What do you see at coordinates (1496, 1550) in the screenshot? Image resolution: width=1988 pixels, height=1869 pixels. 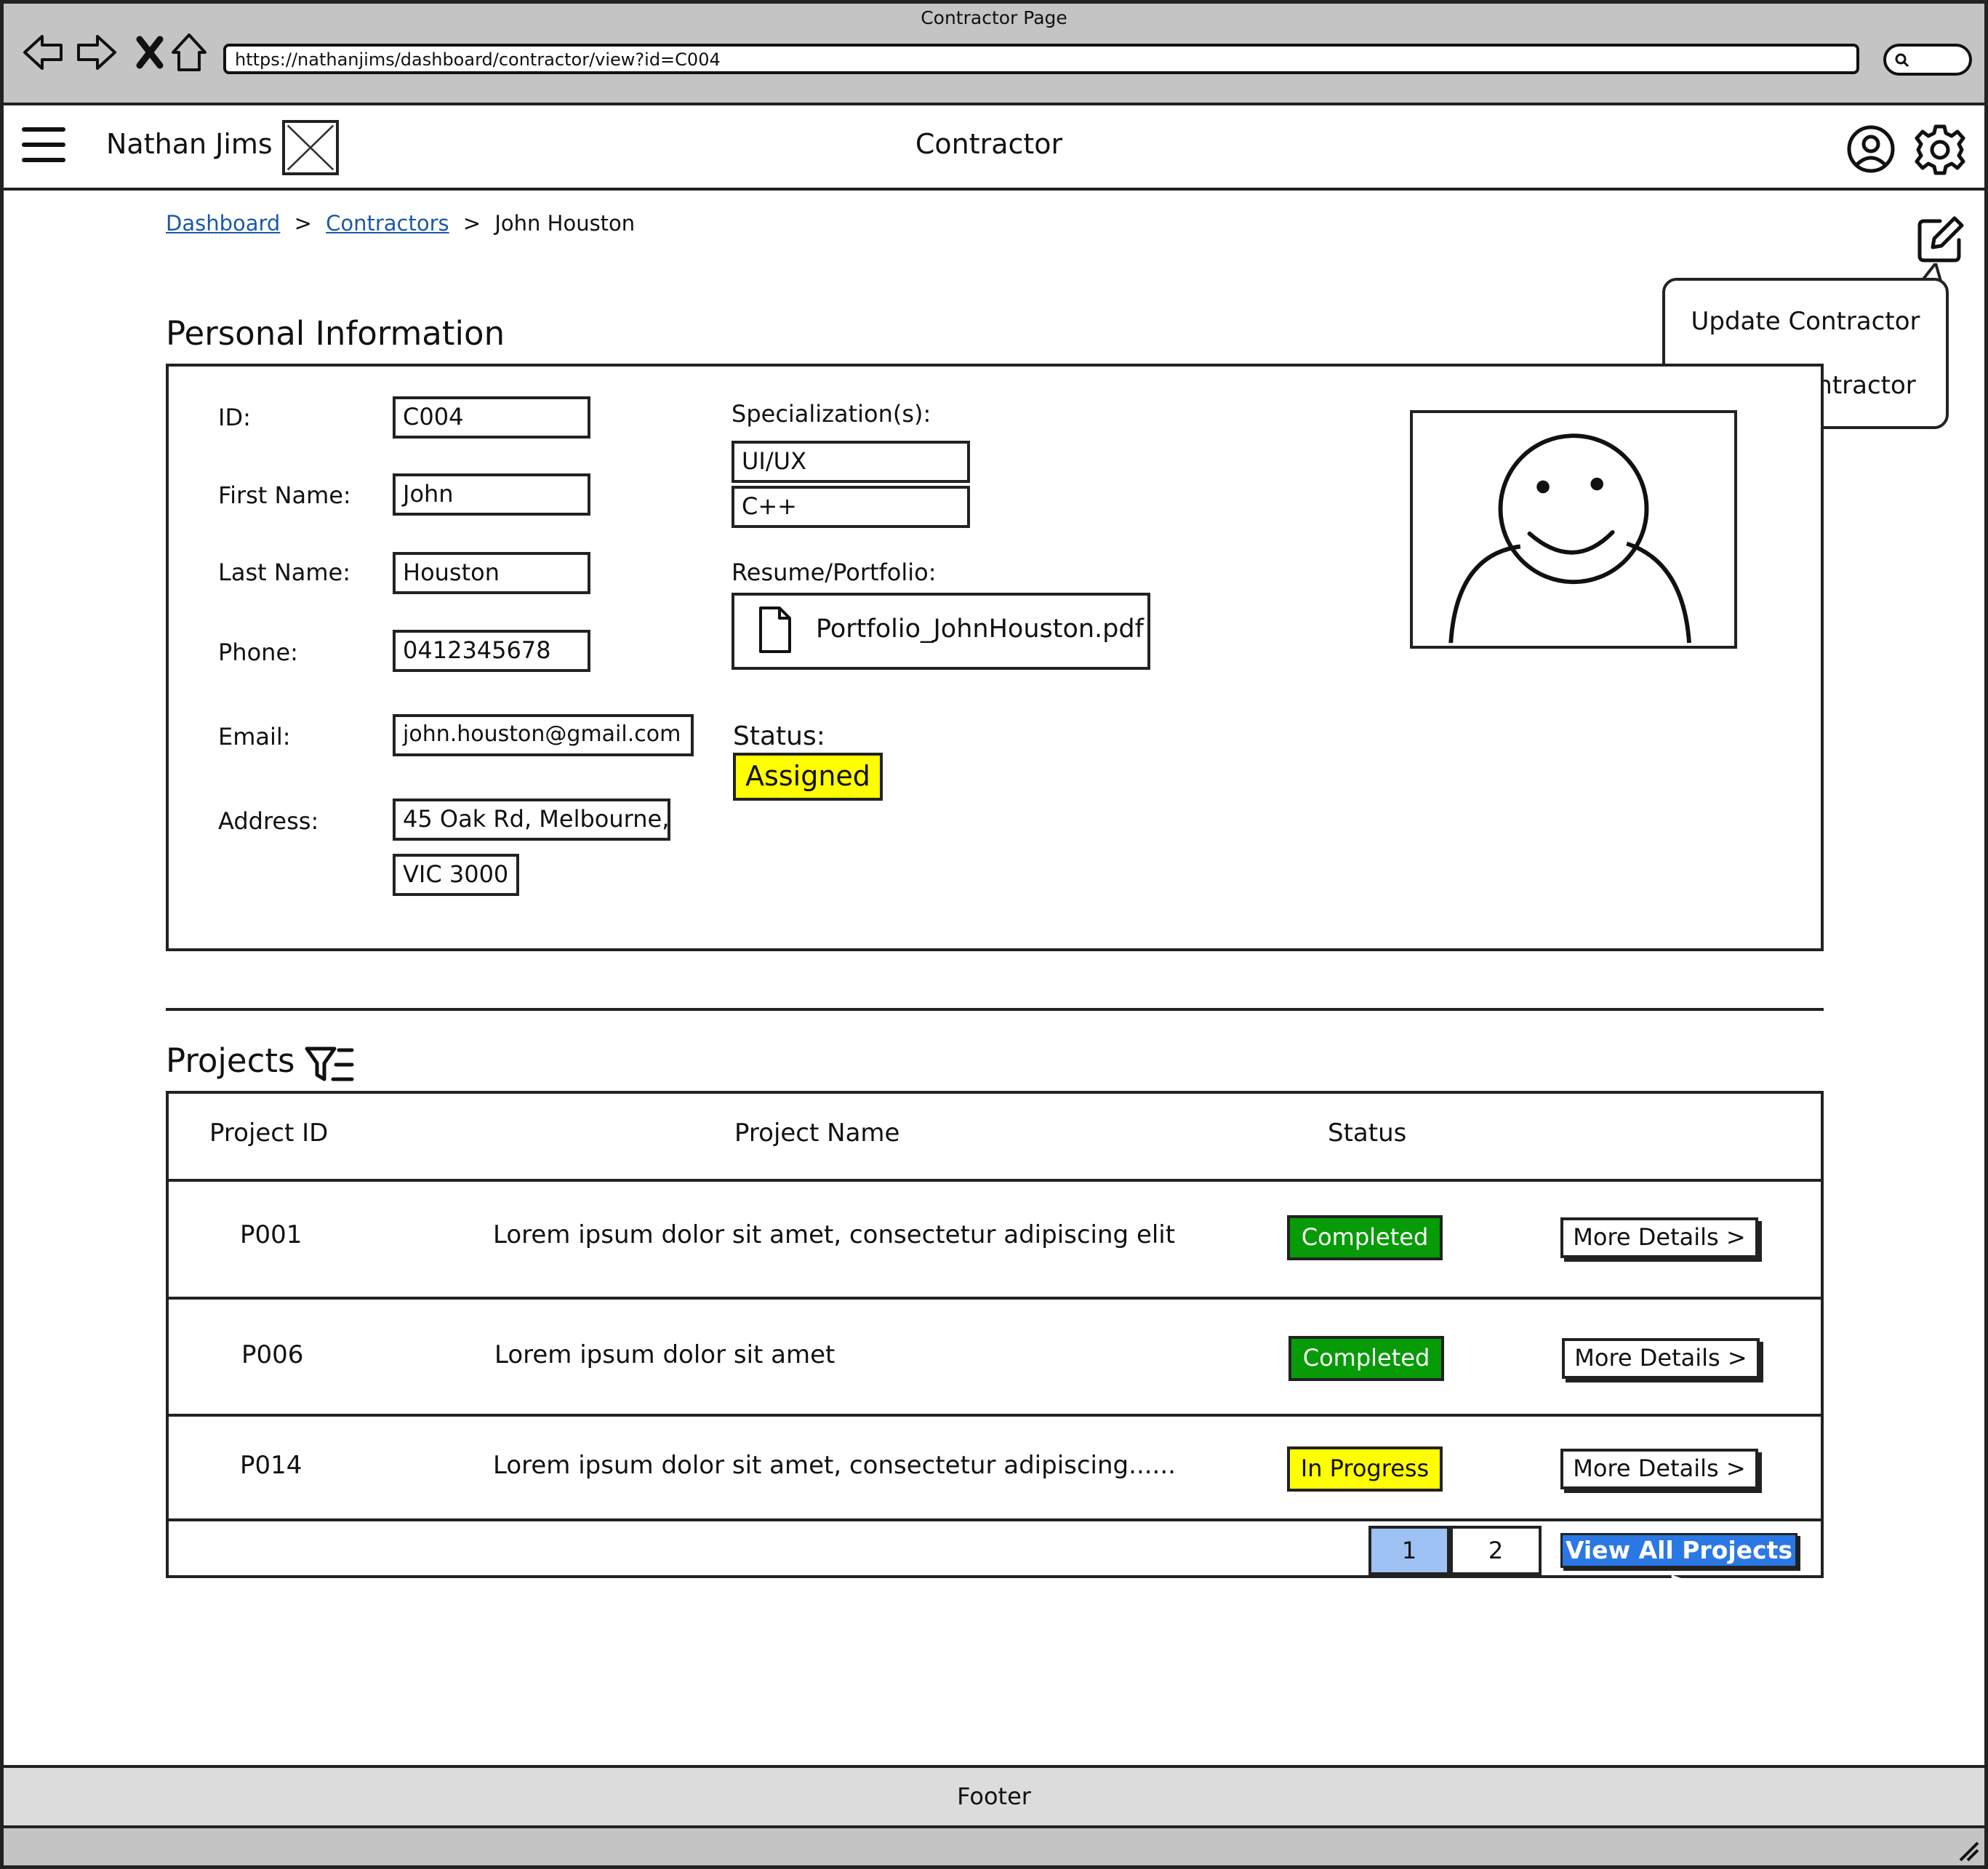 I see `pagination-page-2: 2` at bounding box center [1496, 1550].